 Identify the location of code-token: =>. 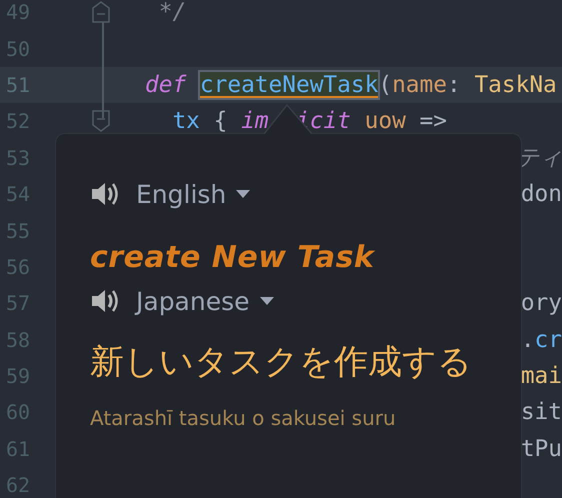
(432, 121).